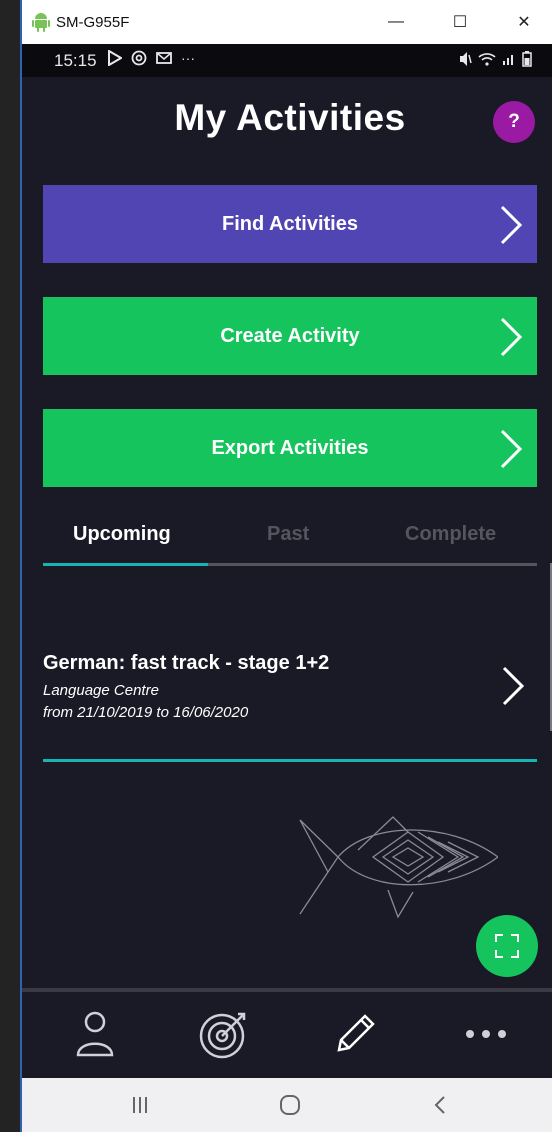 Image resolution: width=552 pixels, height=1132 pixels. What do you see at coordinates (151, 58) in the screenshot?
I see `notification-icons: ···` at bounding box center [151, 58].